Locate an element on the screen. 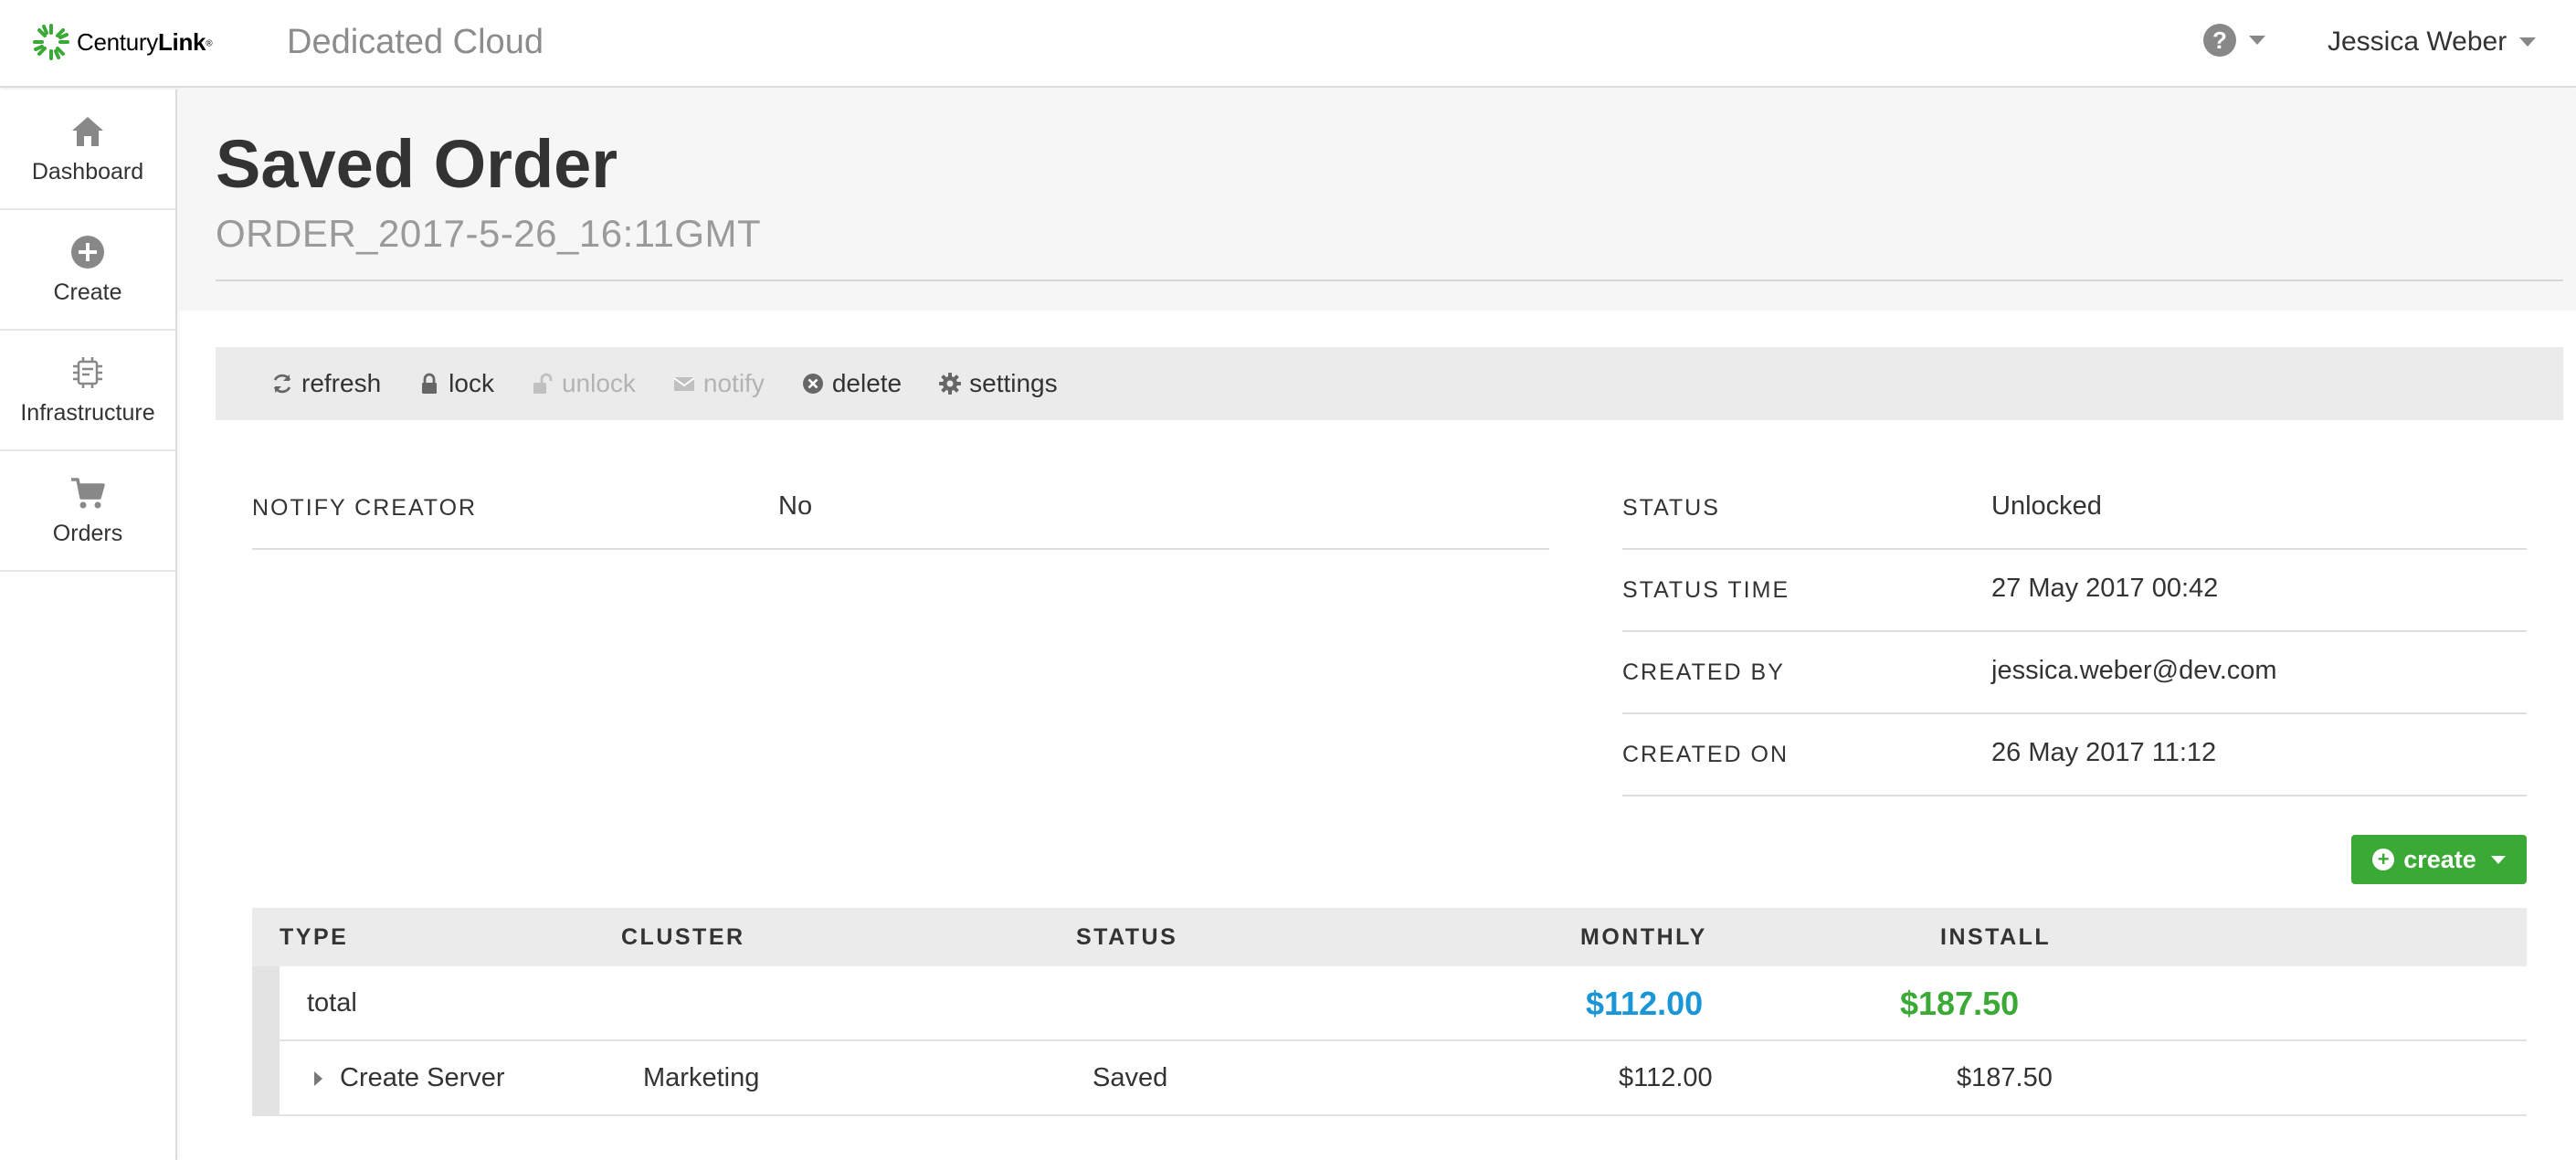 This screenshot has height=1160, width=2576. create-button: + create is located at coordinates (2439, 859).